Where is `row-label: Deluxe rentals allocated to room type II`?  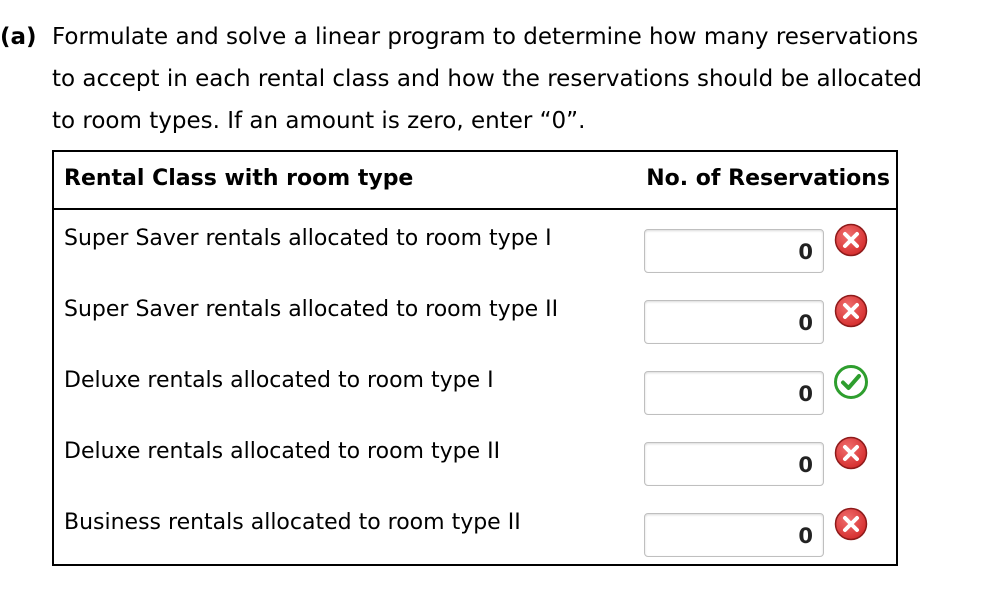
row-label: Deluxe rentals allocated to room type II is located at coordinates (282, 451).